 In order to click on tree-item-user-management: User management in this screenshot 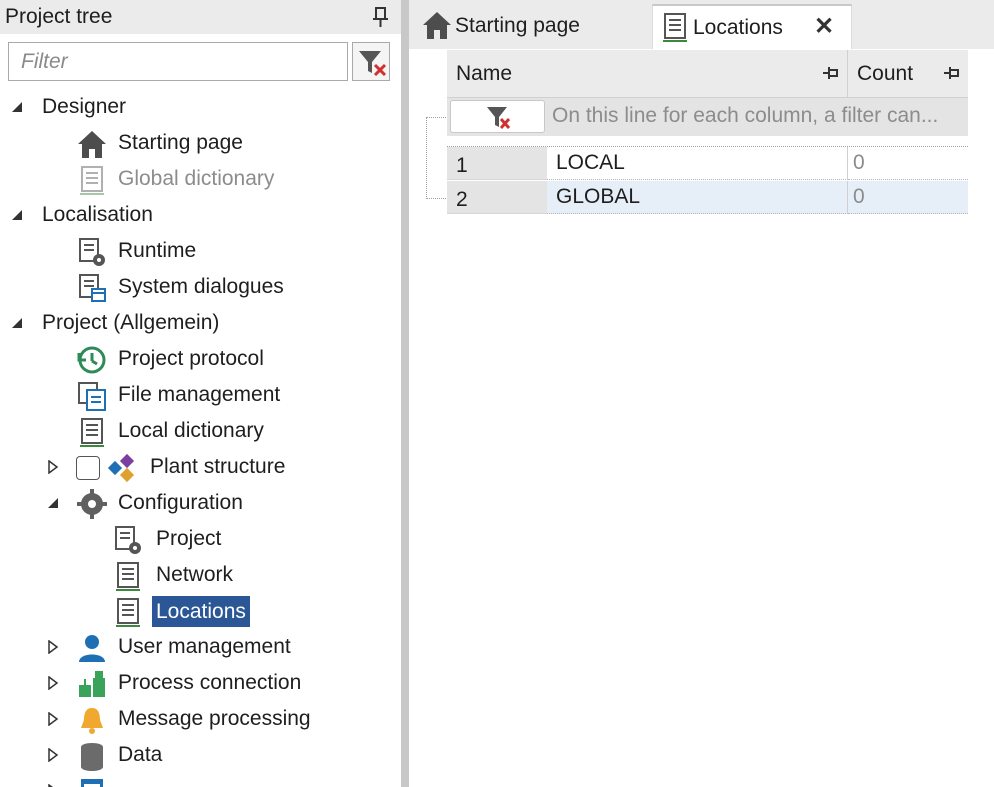, I will do `click(200, 648)`.